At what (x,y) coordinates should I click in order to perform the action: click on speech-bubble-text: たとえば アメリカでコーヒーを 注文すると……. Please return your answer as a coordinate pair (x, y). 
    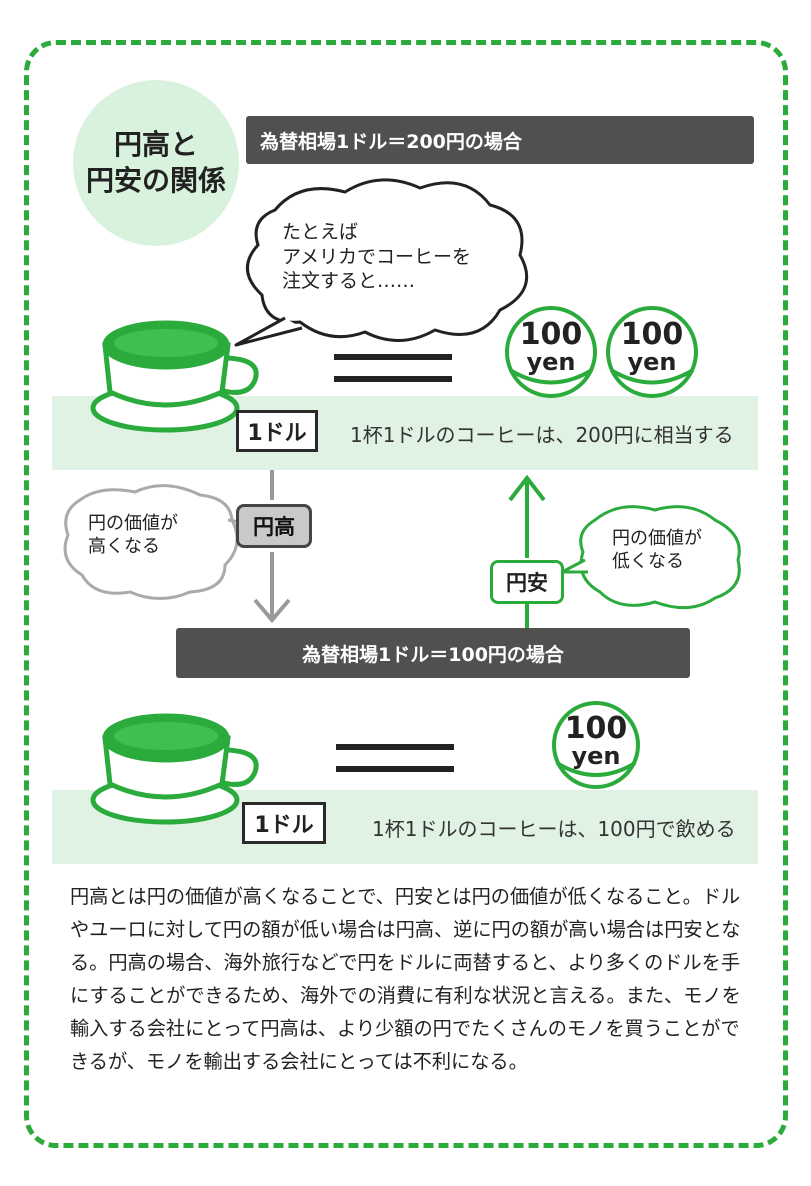
    Looking at the image, I should click on (377, 257).